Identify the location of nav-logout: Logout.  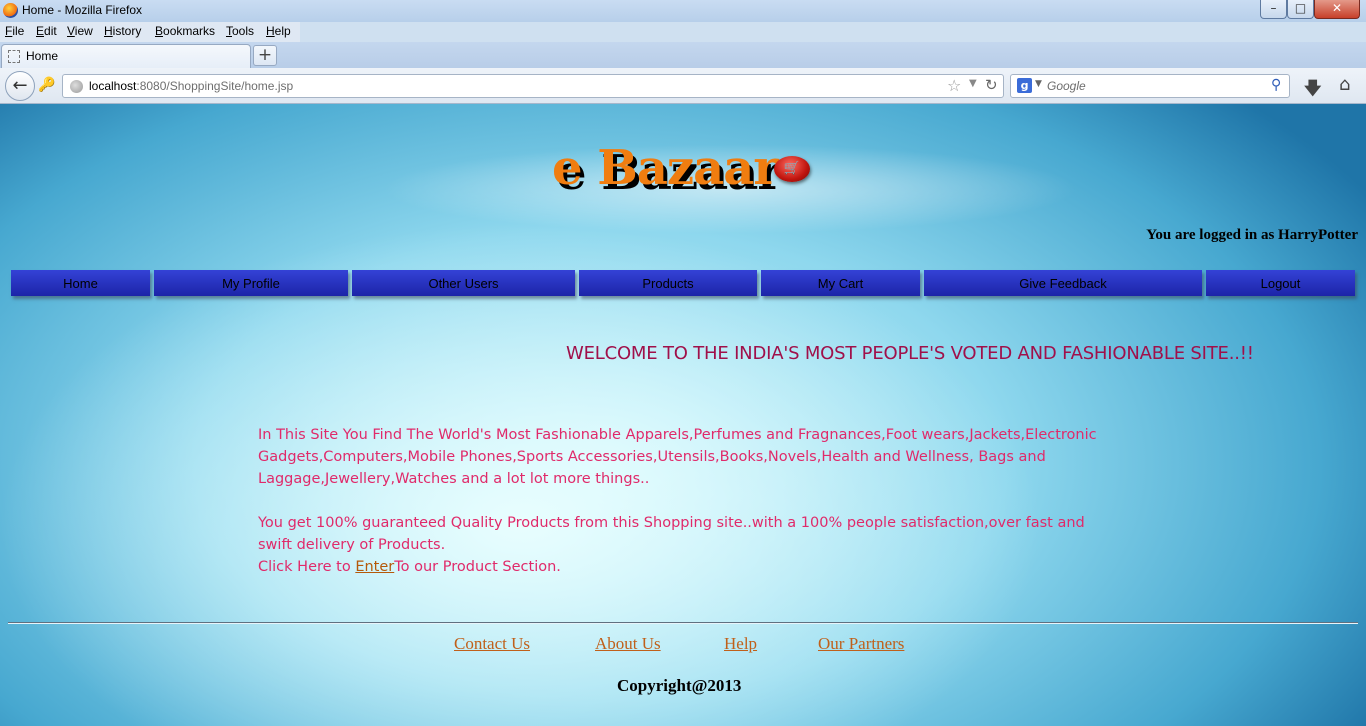
(1280, 283).